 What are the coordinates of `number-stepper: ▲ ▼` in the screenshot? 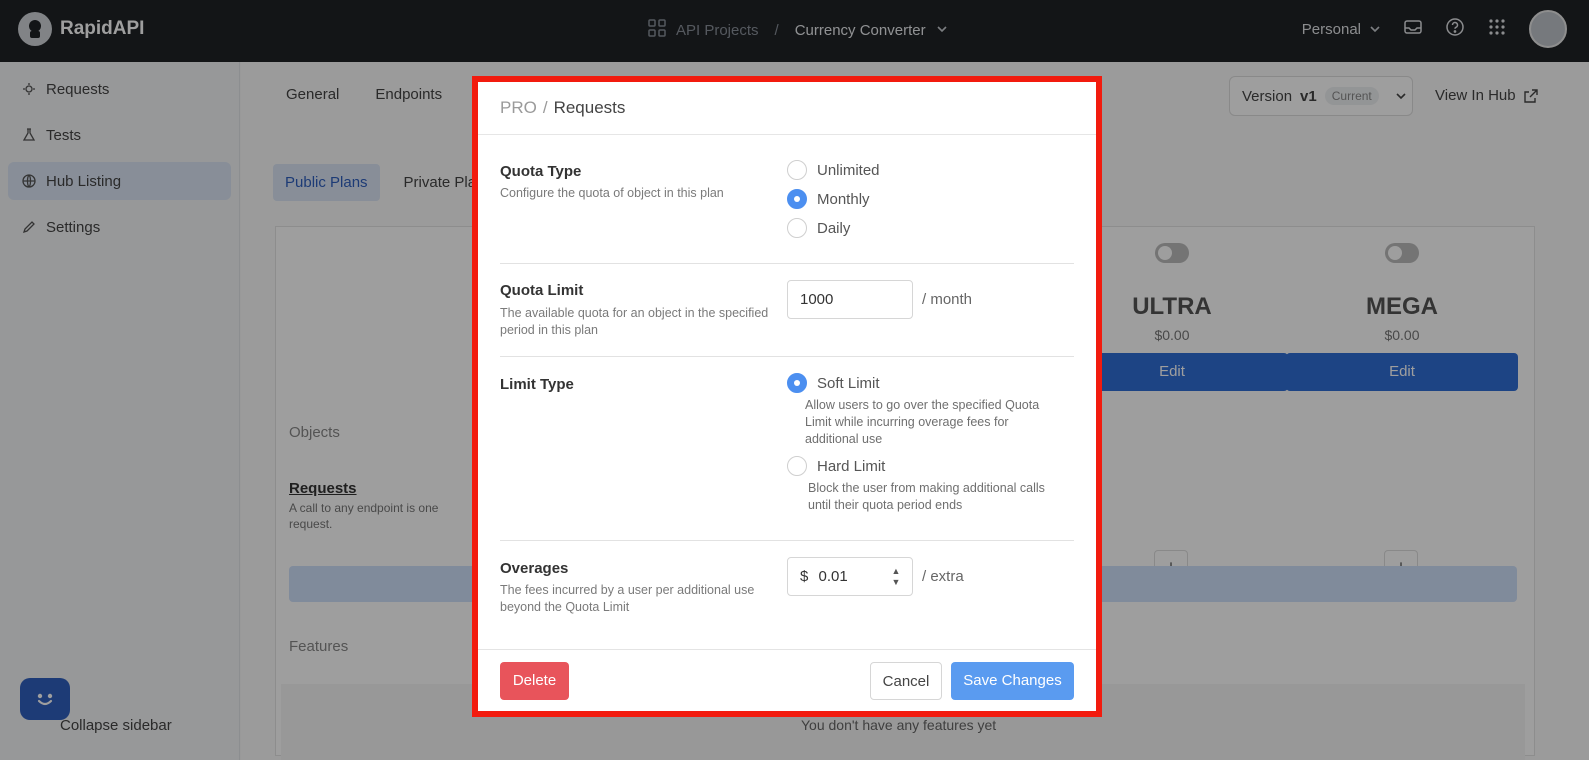 It's located at (896, 577).